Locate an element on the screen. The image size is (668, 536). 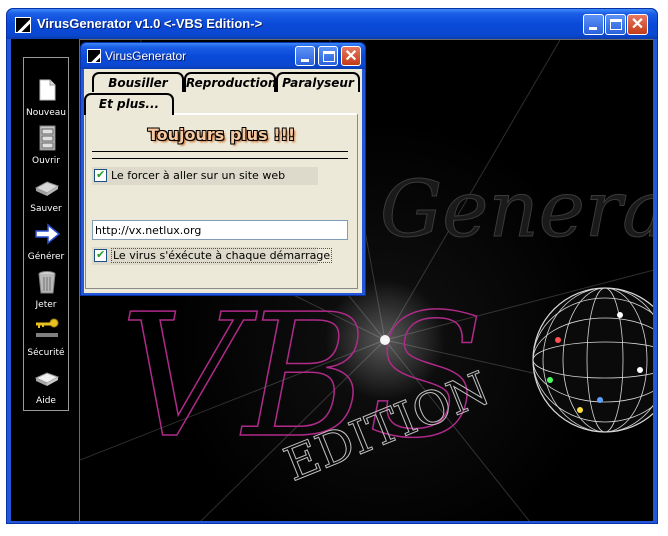
disco-globe is located at coordinates (592, 360).